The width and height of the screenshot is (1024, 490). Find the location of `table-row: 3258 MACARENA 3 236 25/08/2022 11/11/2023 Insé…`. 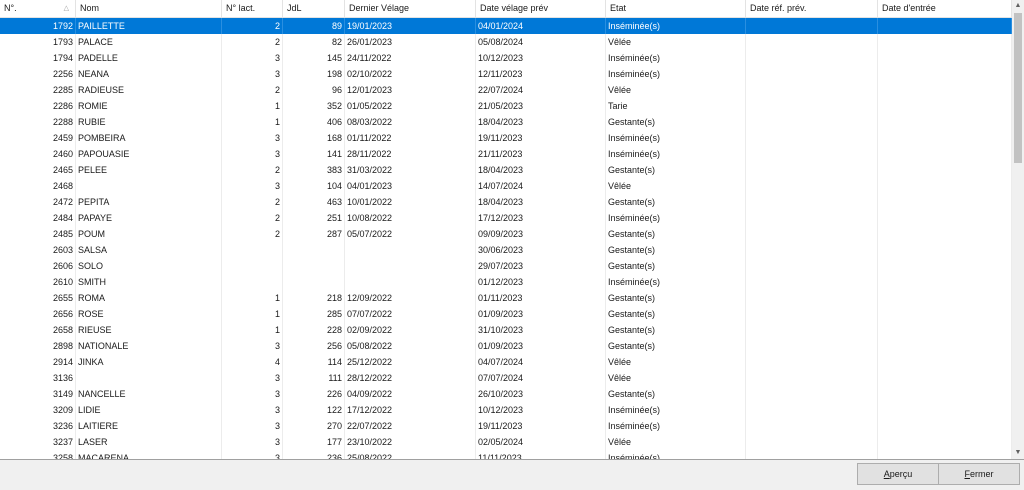

table-row: 3258 MACARENA 3 236 25/08/2022 11/11/2023 Insé… is located at coordinates (506, 454).